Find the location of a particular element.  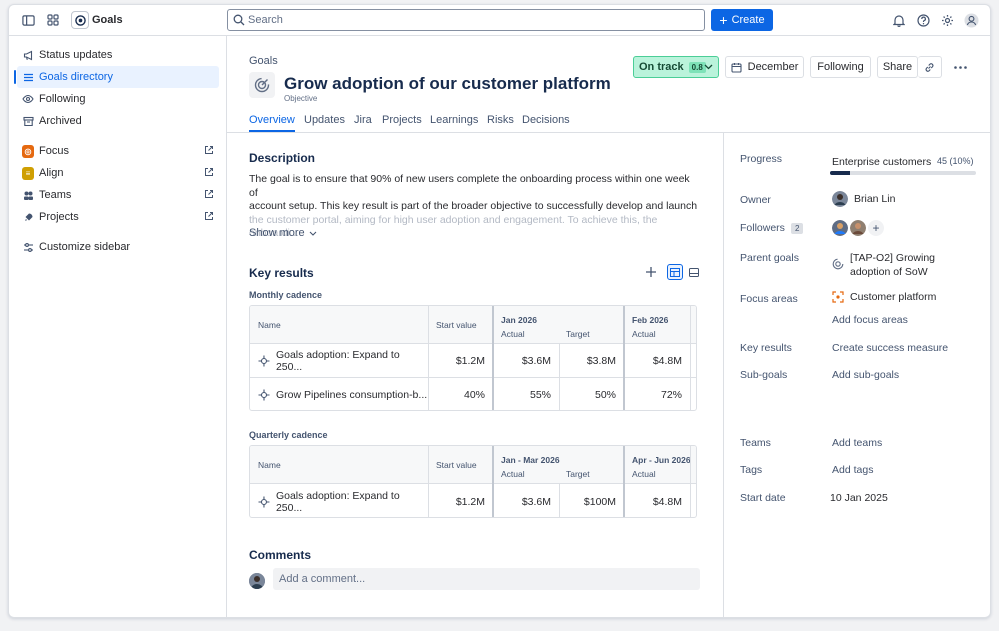

breadcrumb: Goals is located at coordinates (263, 61).